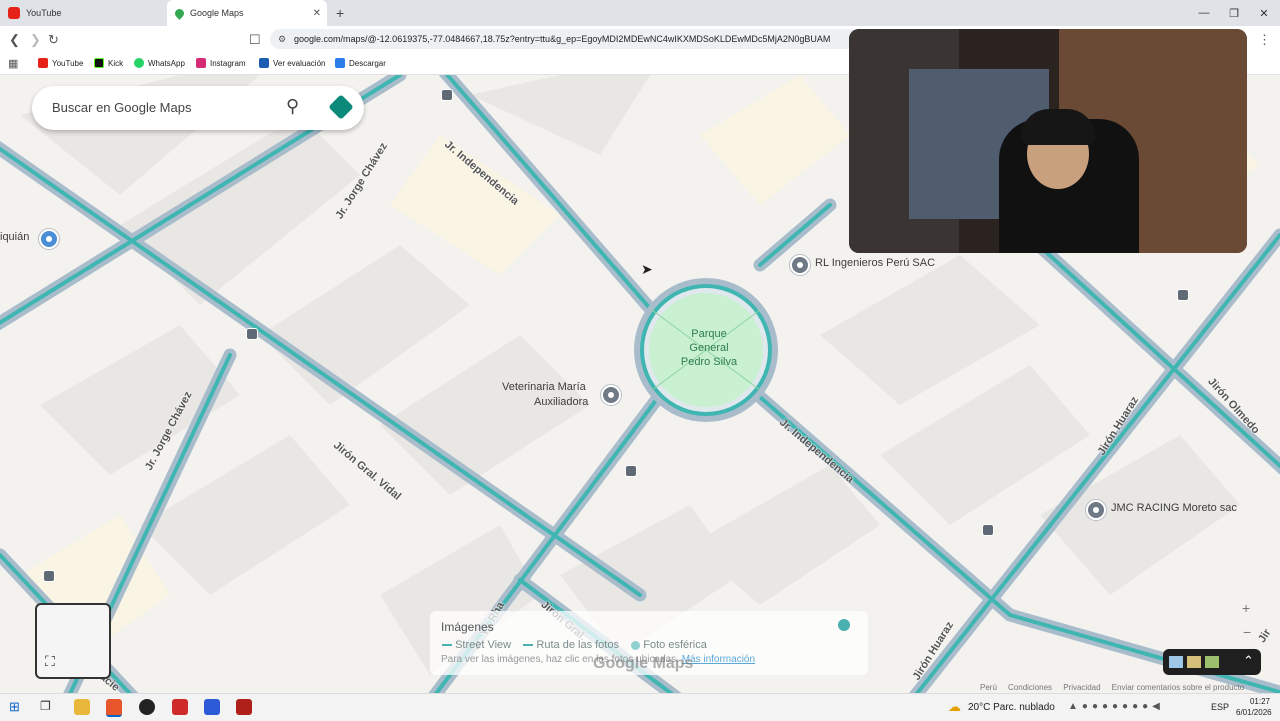 The image size is (1280, 721). Describe the element at coordinates (341, 107) in the screenshot. I see `directions-icon` at that location.